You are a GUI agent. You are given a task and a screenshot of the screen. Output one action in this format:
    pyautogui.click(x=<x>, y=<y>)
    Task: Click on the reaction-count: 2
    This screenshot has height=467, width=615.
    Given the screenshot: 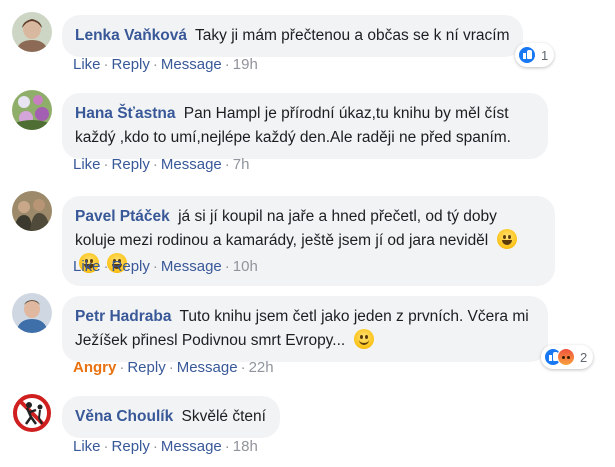 What is the action you would take?
    pyautogui.click(x=584, y=357)
    